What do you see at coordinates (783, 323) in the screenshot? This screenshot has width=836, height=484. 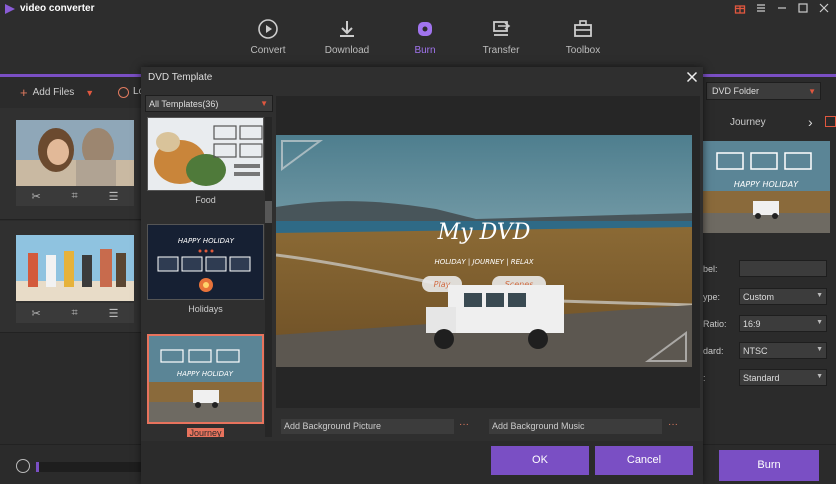 I see `aspect-ratio-select: 16:9 ▼` at bounding box center [783, 323].